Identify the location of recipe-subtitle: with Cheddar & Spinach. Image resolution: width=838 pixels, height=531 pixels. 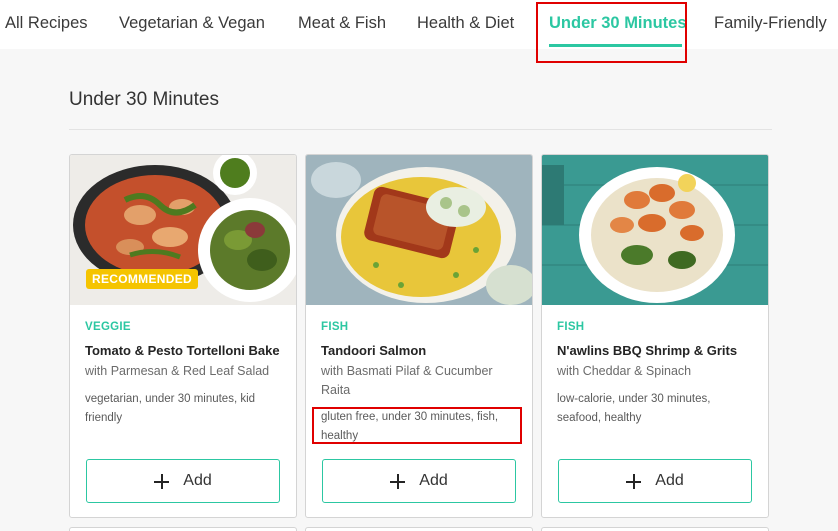
(624, 371).